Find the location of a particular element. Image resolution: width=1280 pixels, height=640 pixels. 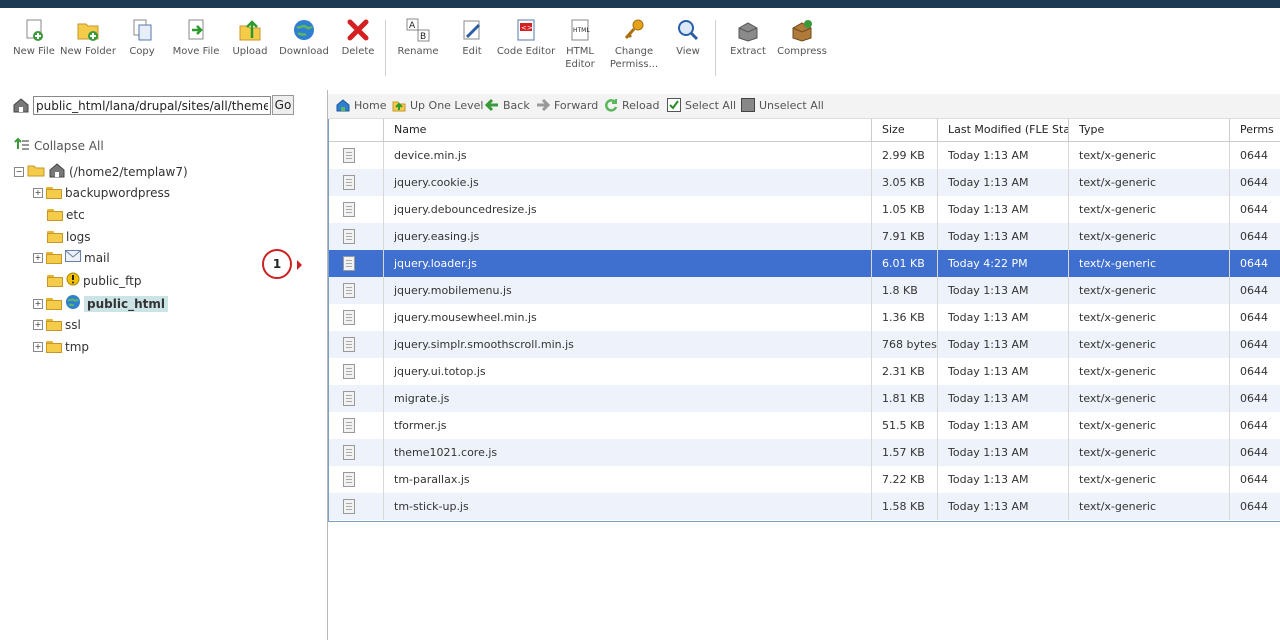

view-button: View is located at coordinates (688, 38).